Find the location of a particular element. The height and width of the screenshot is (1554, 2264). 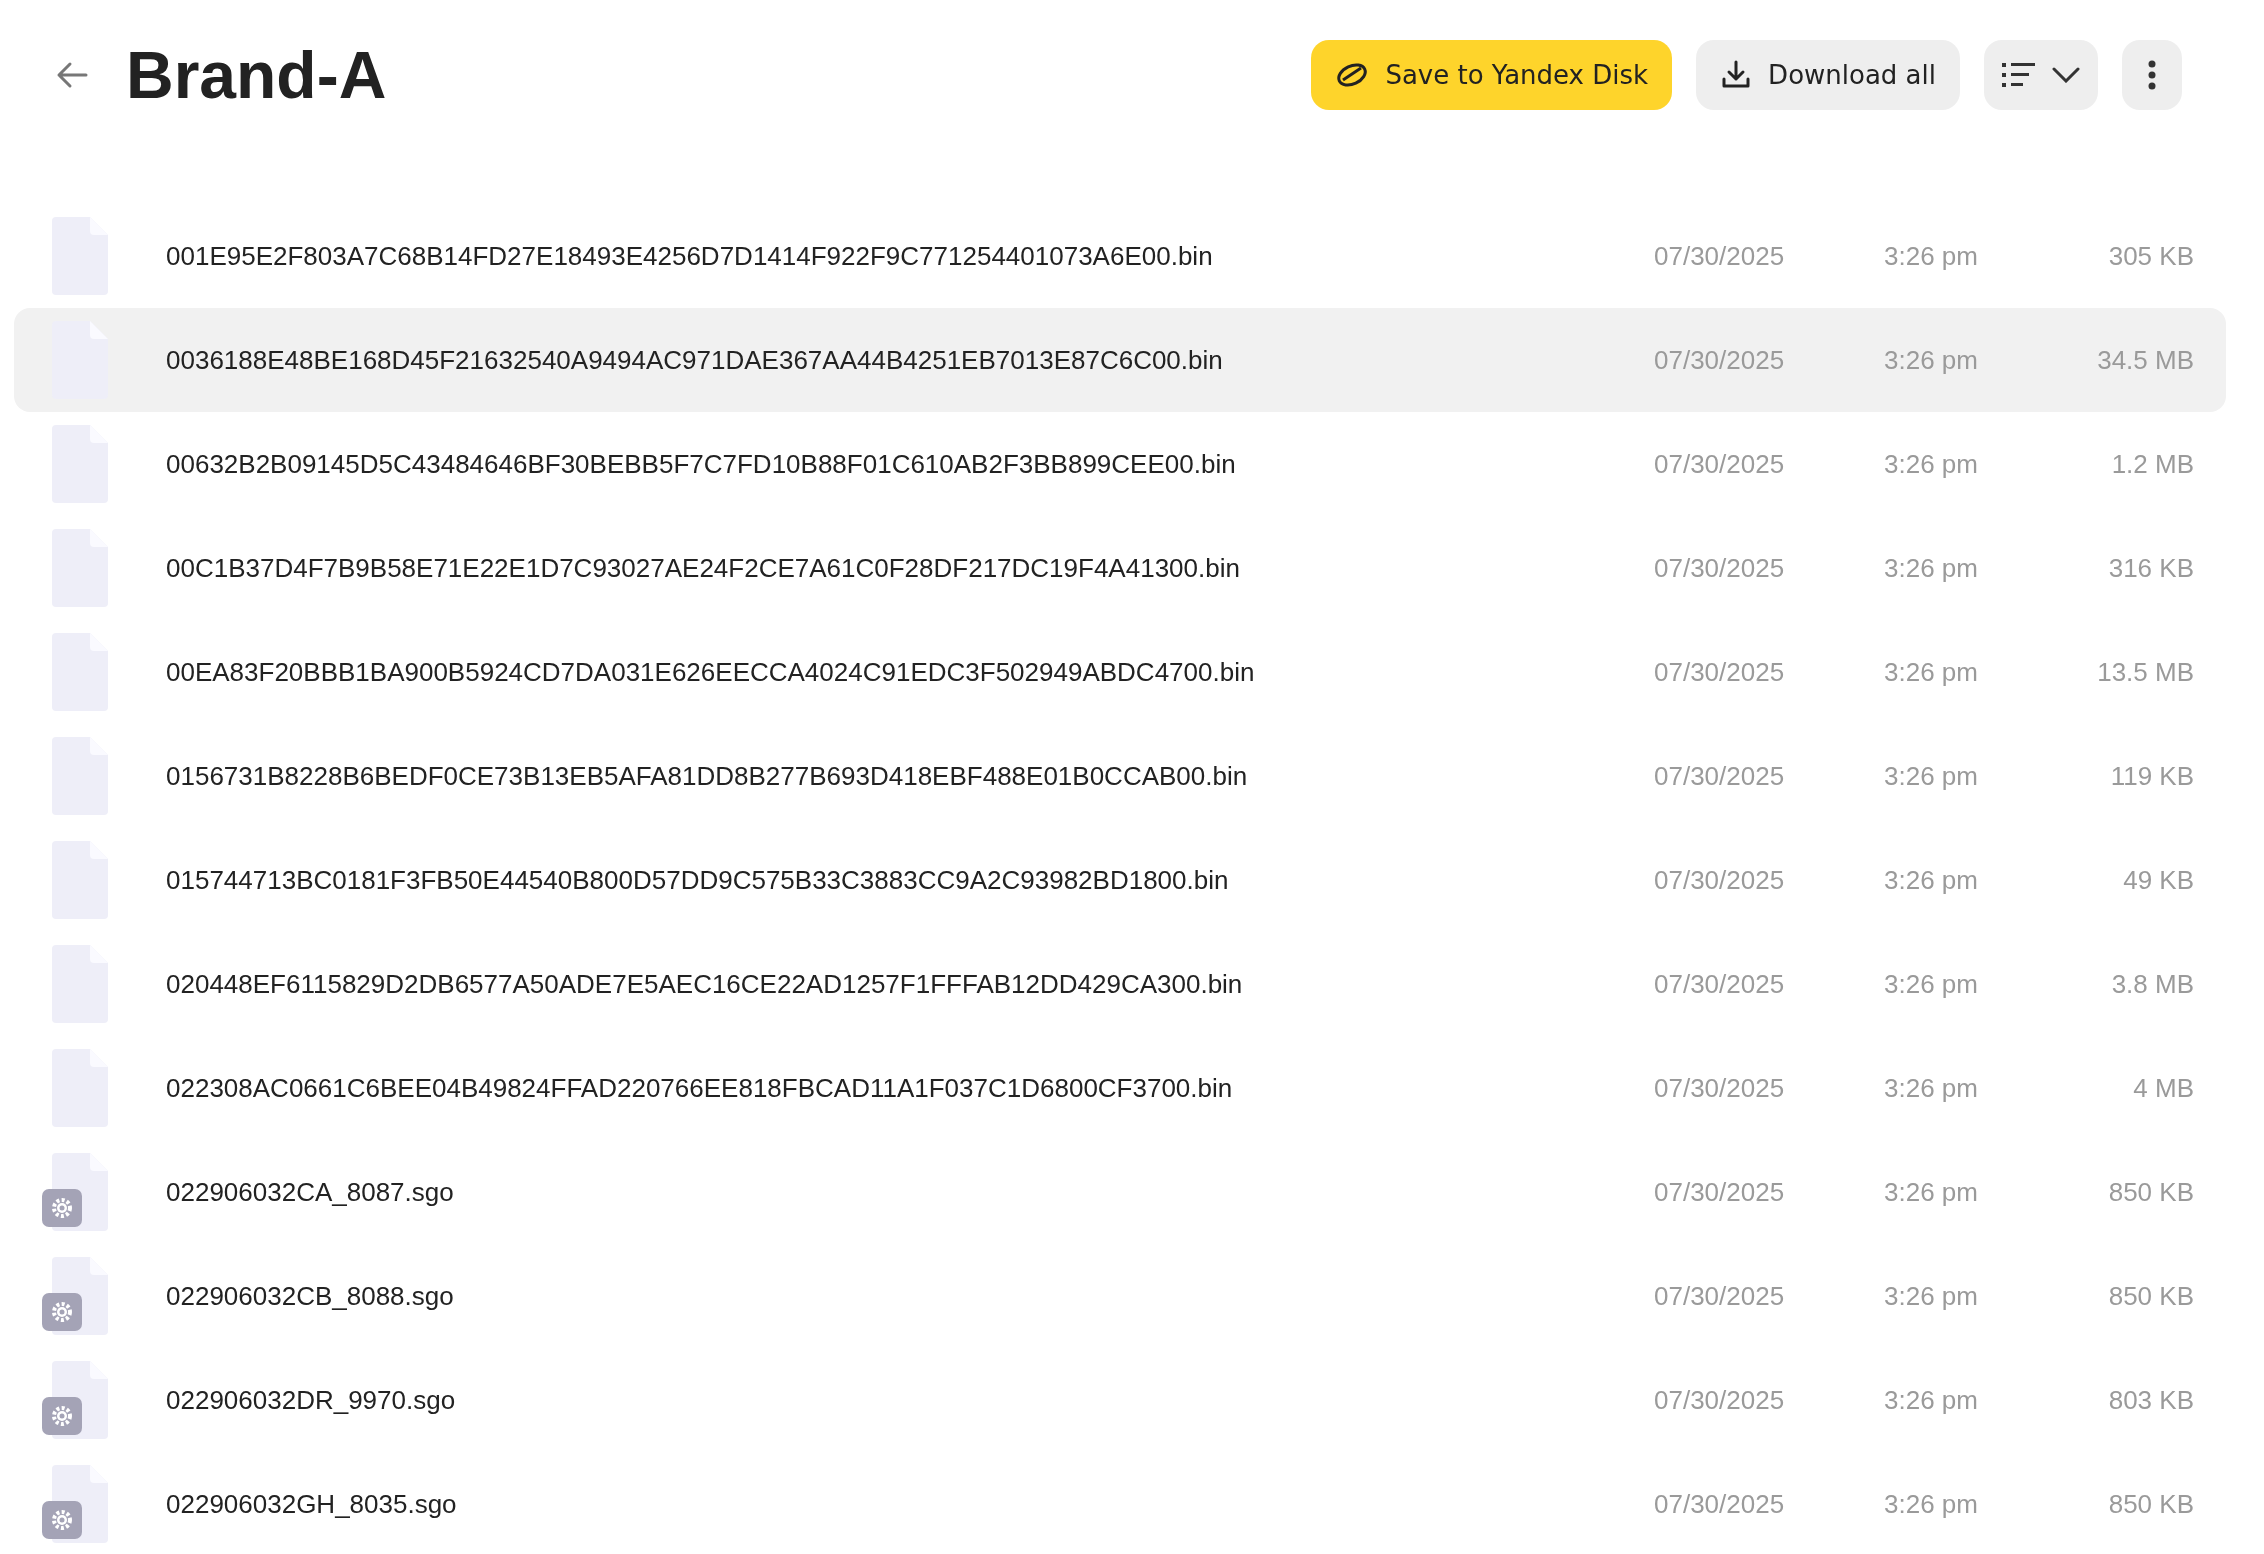

back-arrow-icon is located at coordinates (72, 75).